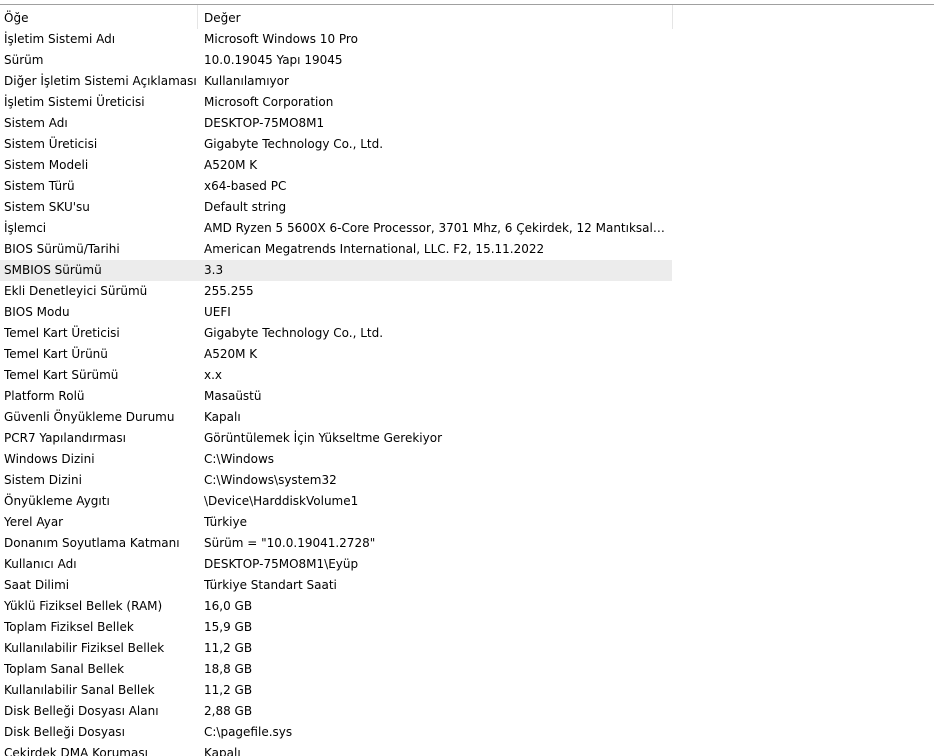 The image size is (934, 756). Describe the element at coordinates (336, 459) in the screenshot. I see `list-item: Windows Dizini C:\Windows` at that location.